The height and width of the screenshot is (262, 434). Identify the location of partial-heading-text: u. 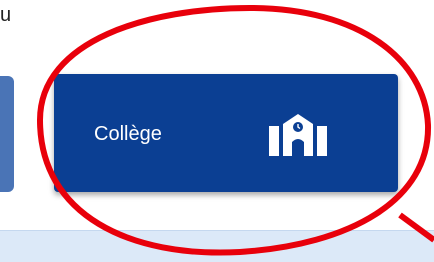
(6, 15).